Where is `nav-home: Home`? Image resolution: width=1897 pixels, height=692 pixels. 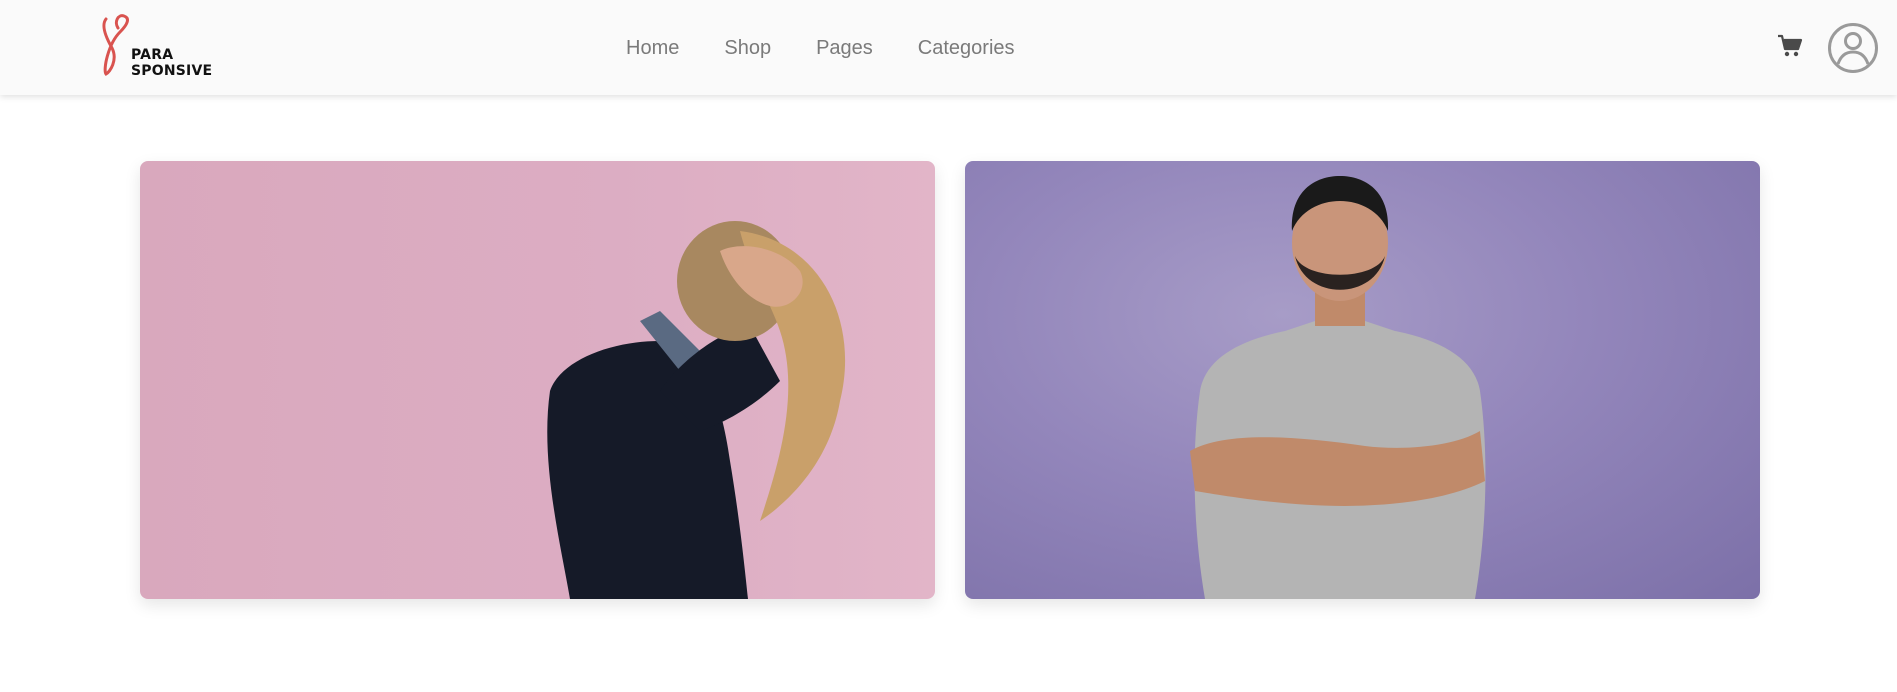 nav-home: Home is located at coordinates (652, 48).